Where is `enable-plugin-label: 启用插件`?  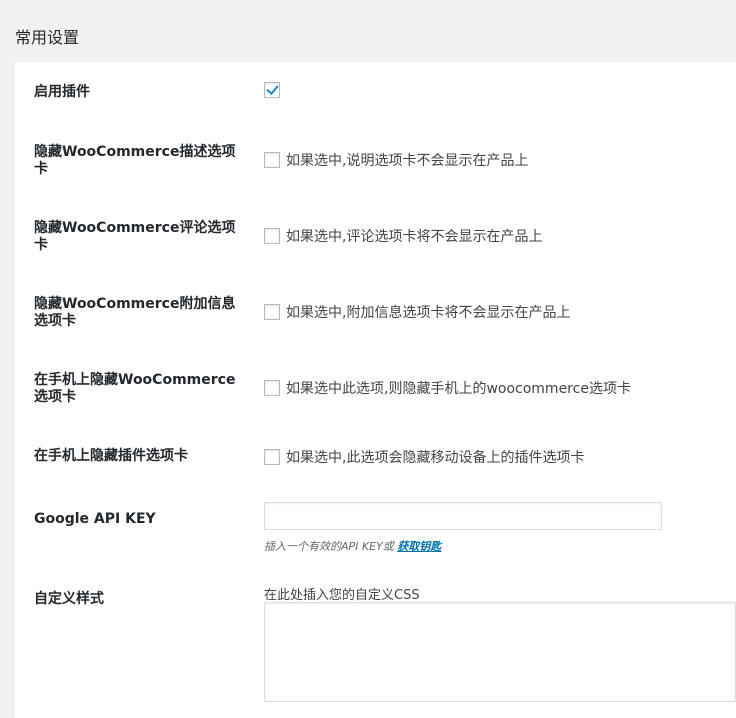
enable-plugin-label: 启用插件 is located at coordinates (62, 92).